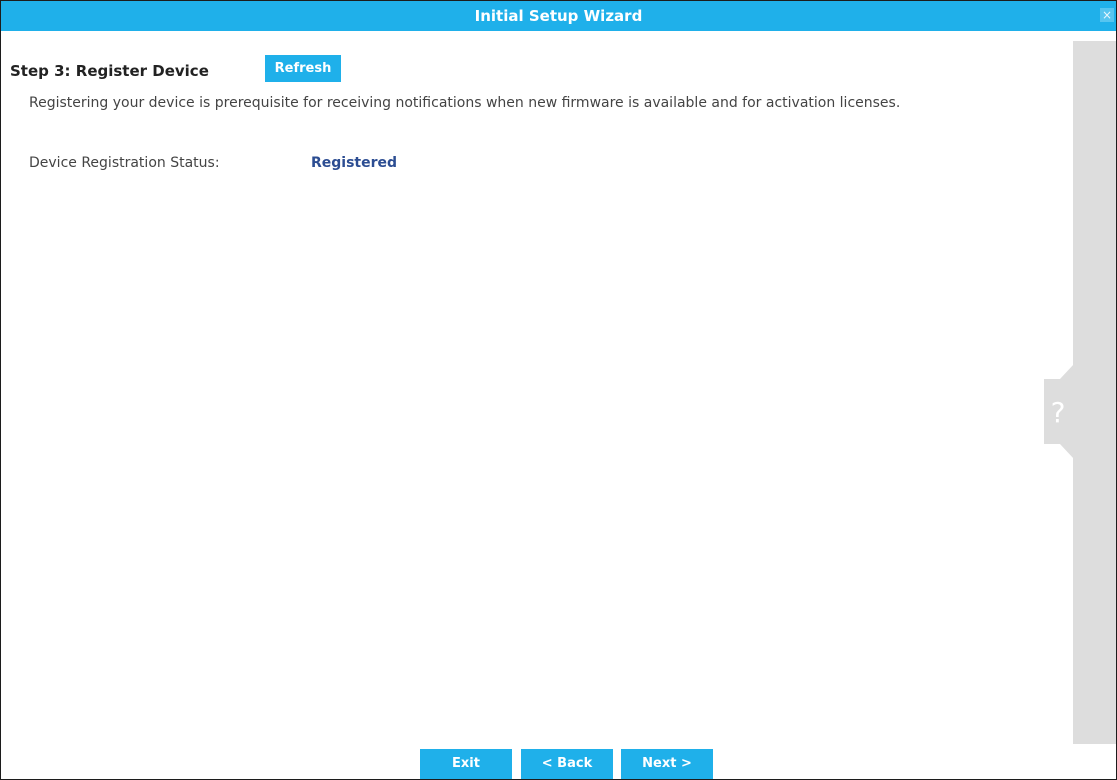 This screenshot has width=1117, height=780. What do you see at coordinates (109, 71) in the screenshot?
I see `step-title: Step 3: Register Device` at bounding box center [109, 71].